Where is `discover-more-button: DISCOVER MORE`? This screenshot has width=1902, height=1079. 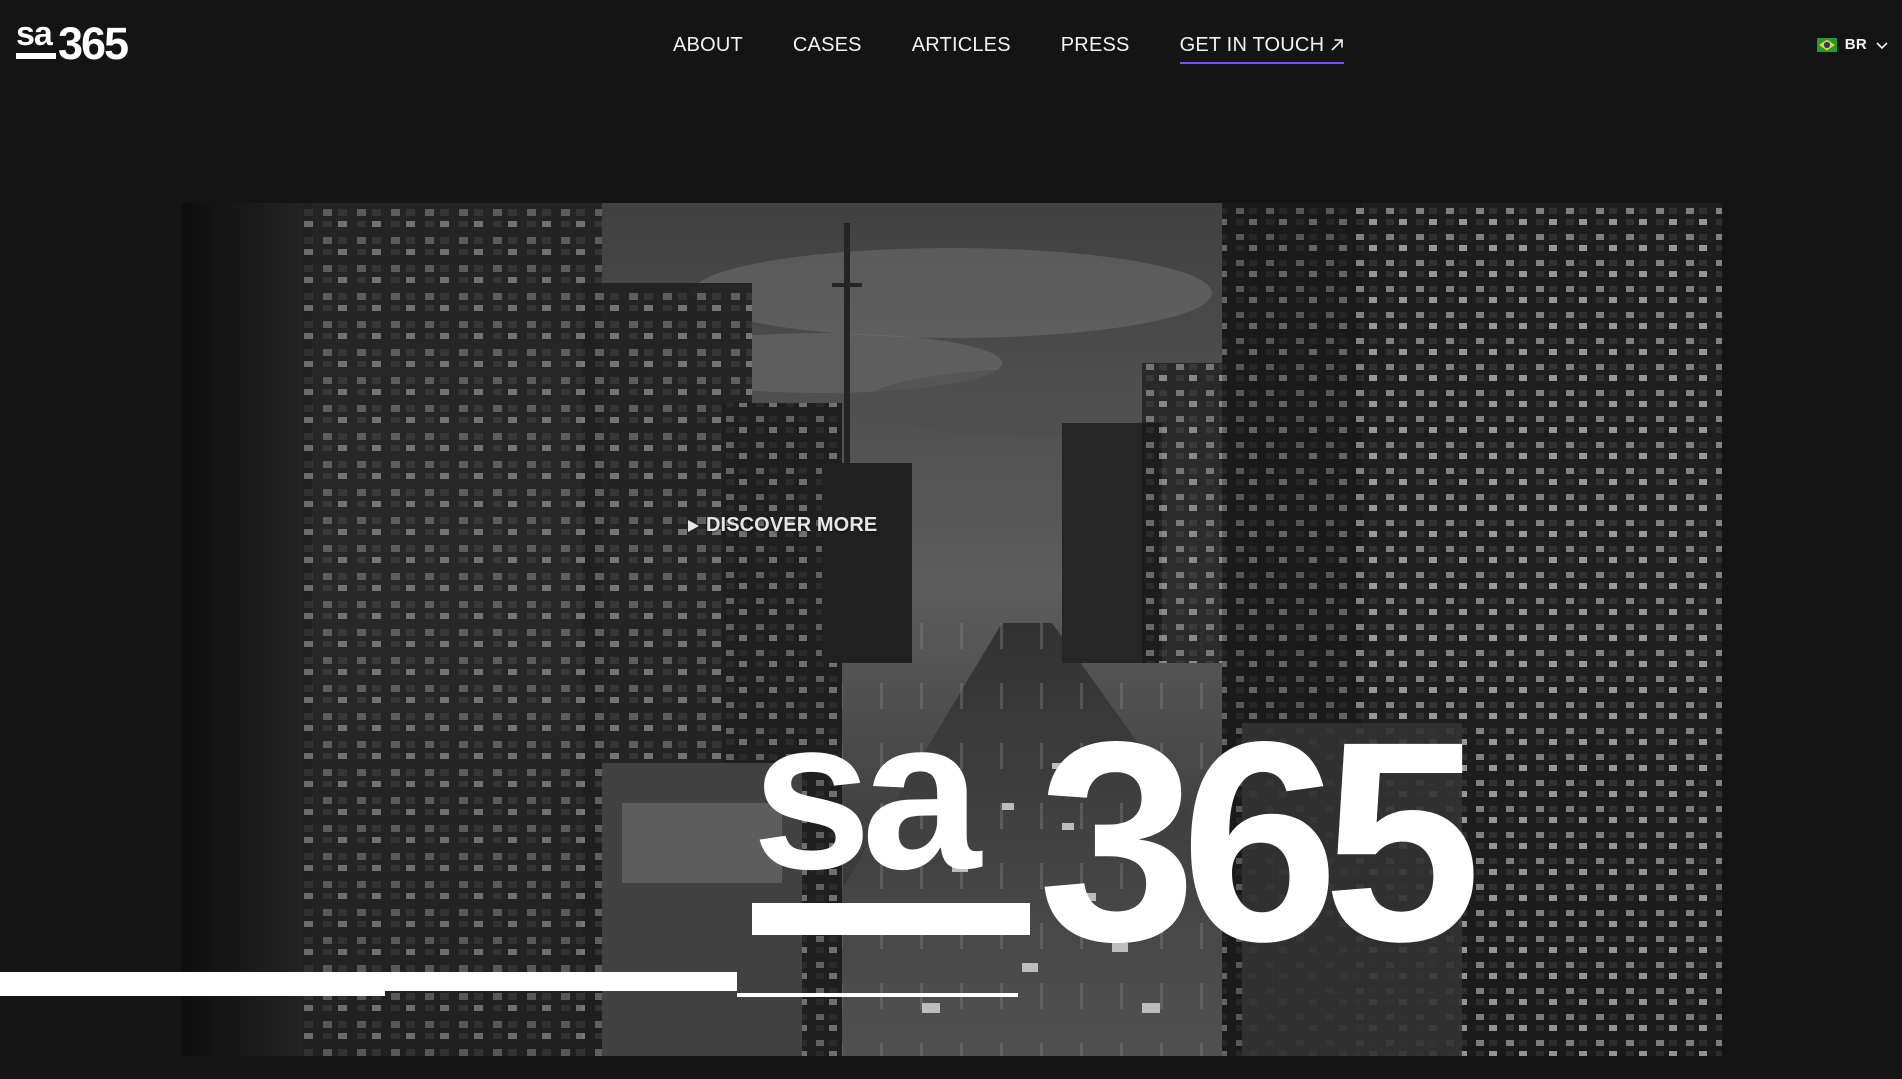 discover-more-button: DISCOVER MORE is located at coordinates (782, 525).